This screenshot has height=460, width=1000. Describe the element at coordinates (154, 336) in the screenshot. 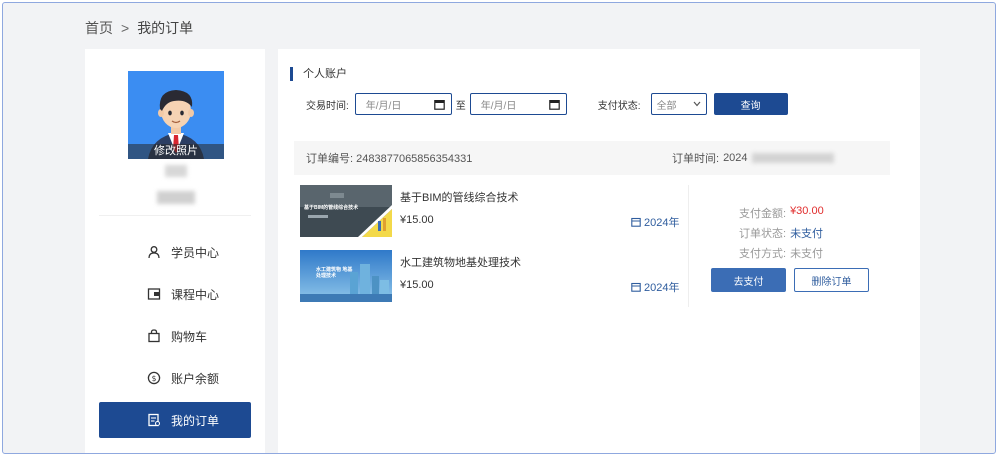

I see `shopping-bag-icon` at that location.